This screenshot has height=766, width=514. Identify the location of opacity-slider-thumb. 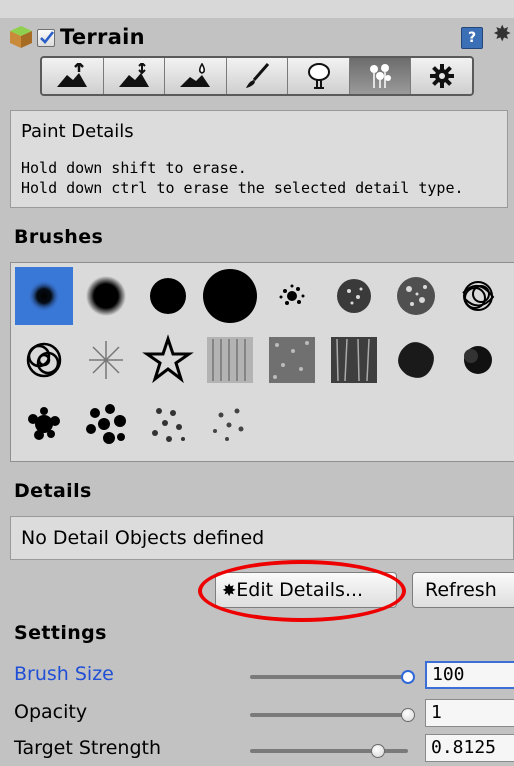
(408, 715).